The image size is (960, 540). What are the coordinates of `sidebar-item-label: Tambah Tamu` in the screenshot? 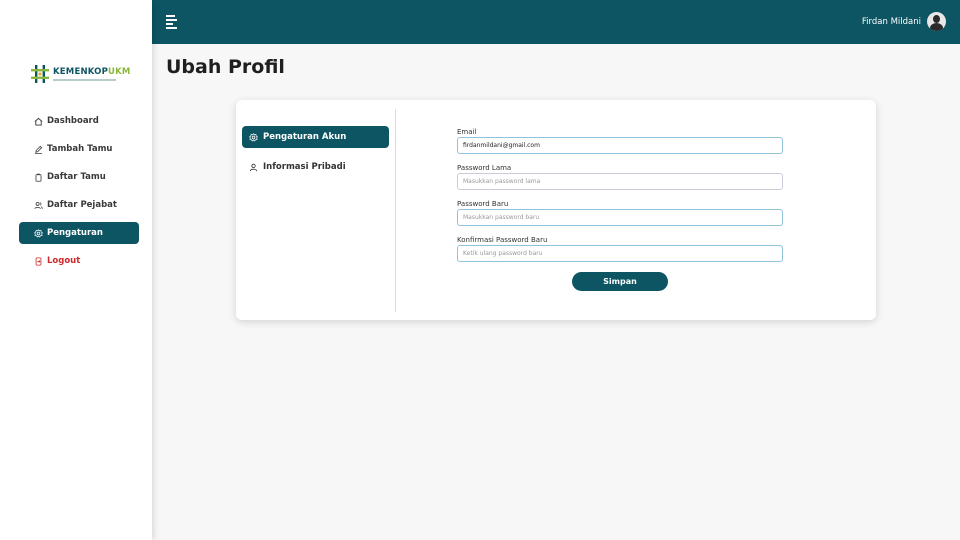 It's located at (80, 149).